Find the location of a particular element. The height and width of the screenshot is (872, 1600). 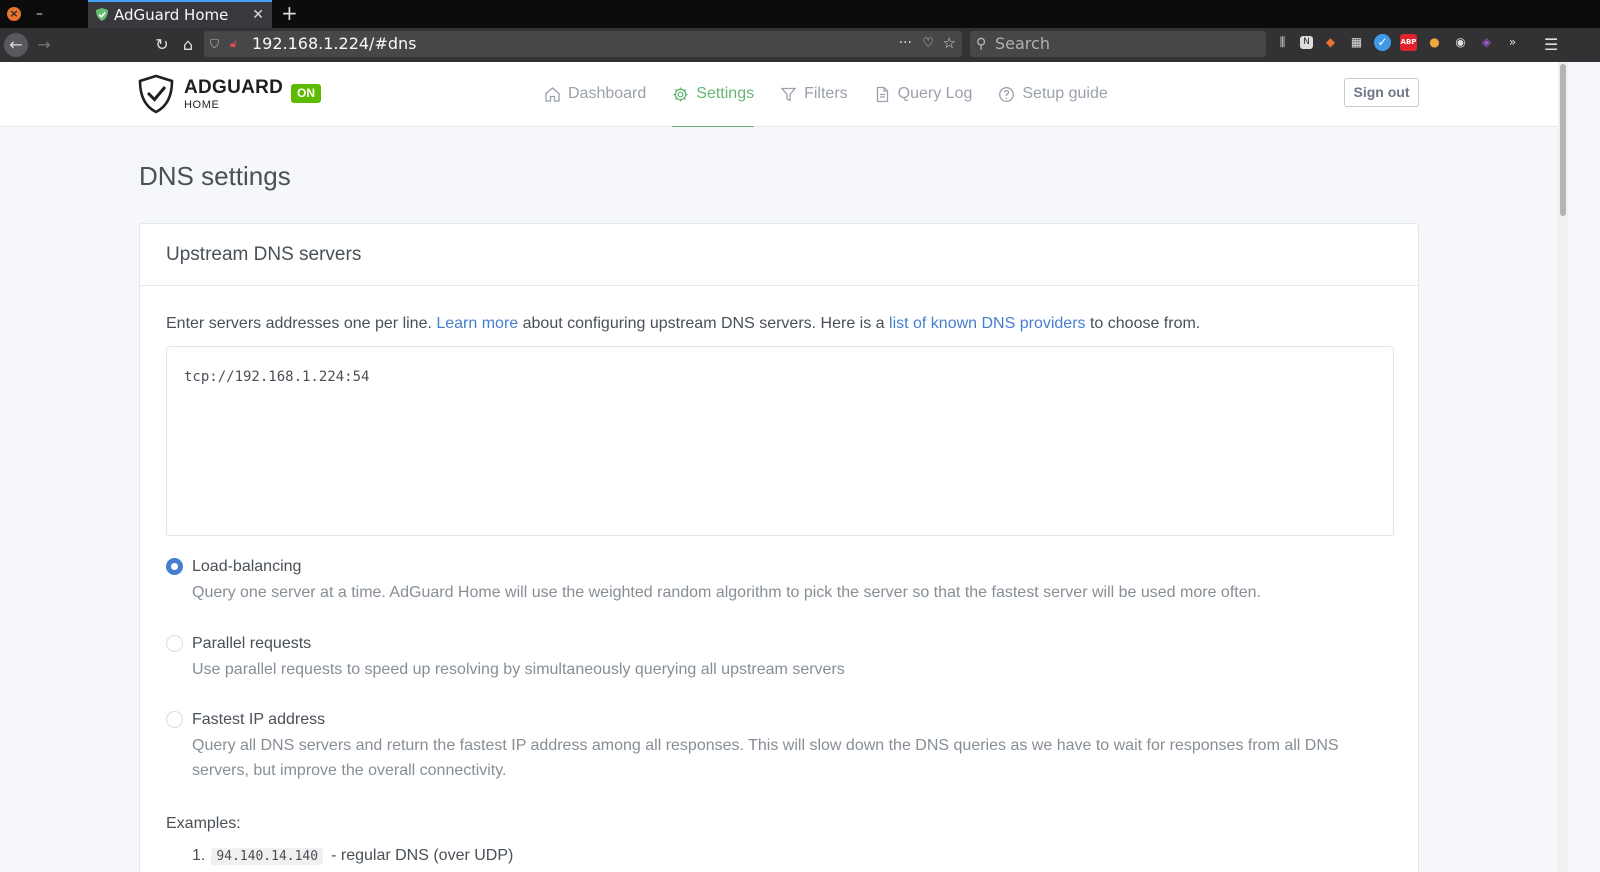

nav-filters: Filters is located at coordinates (814, 94).